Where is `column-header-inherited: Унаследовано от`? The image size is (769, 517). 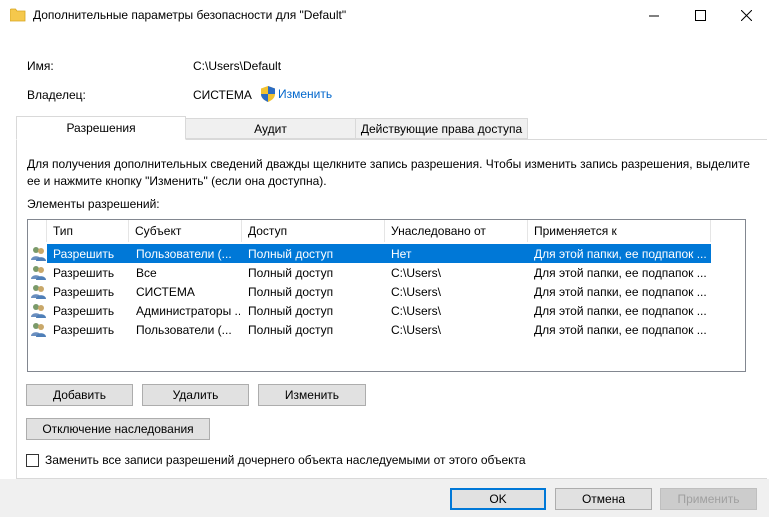
column-header-inherited: Унаследовано от is located at coordinates (456, 231).